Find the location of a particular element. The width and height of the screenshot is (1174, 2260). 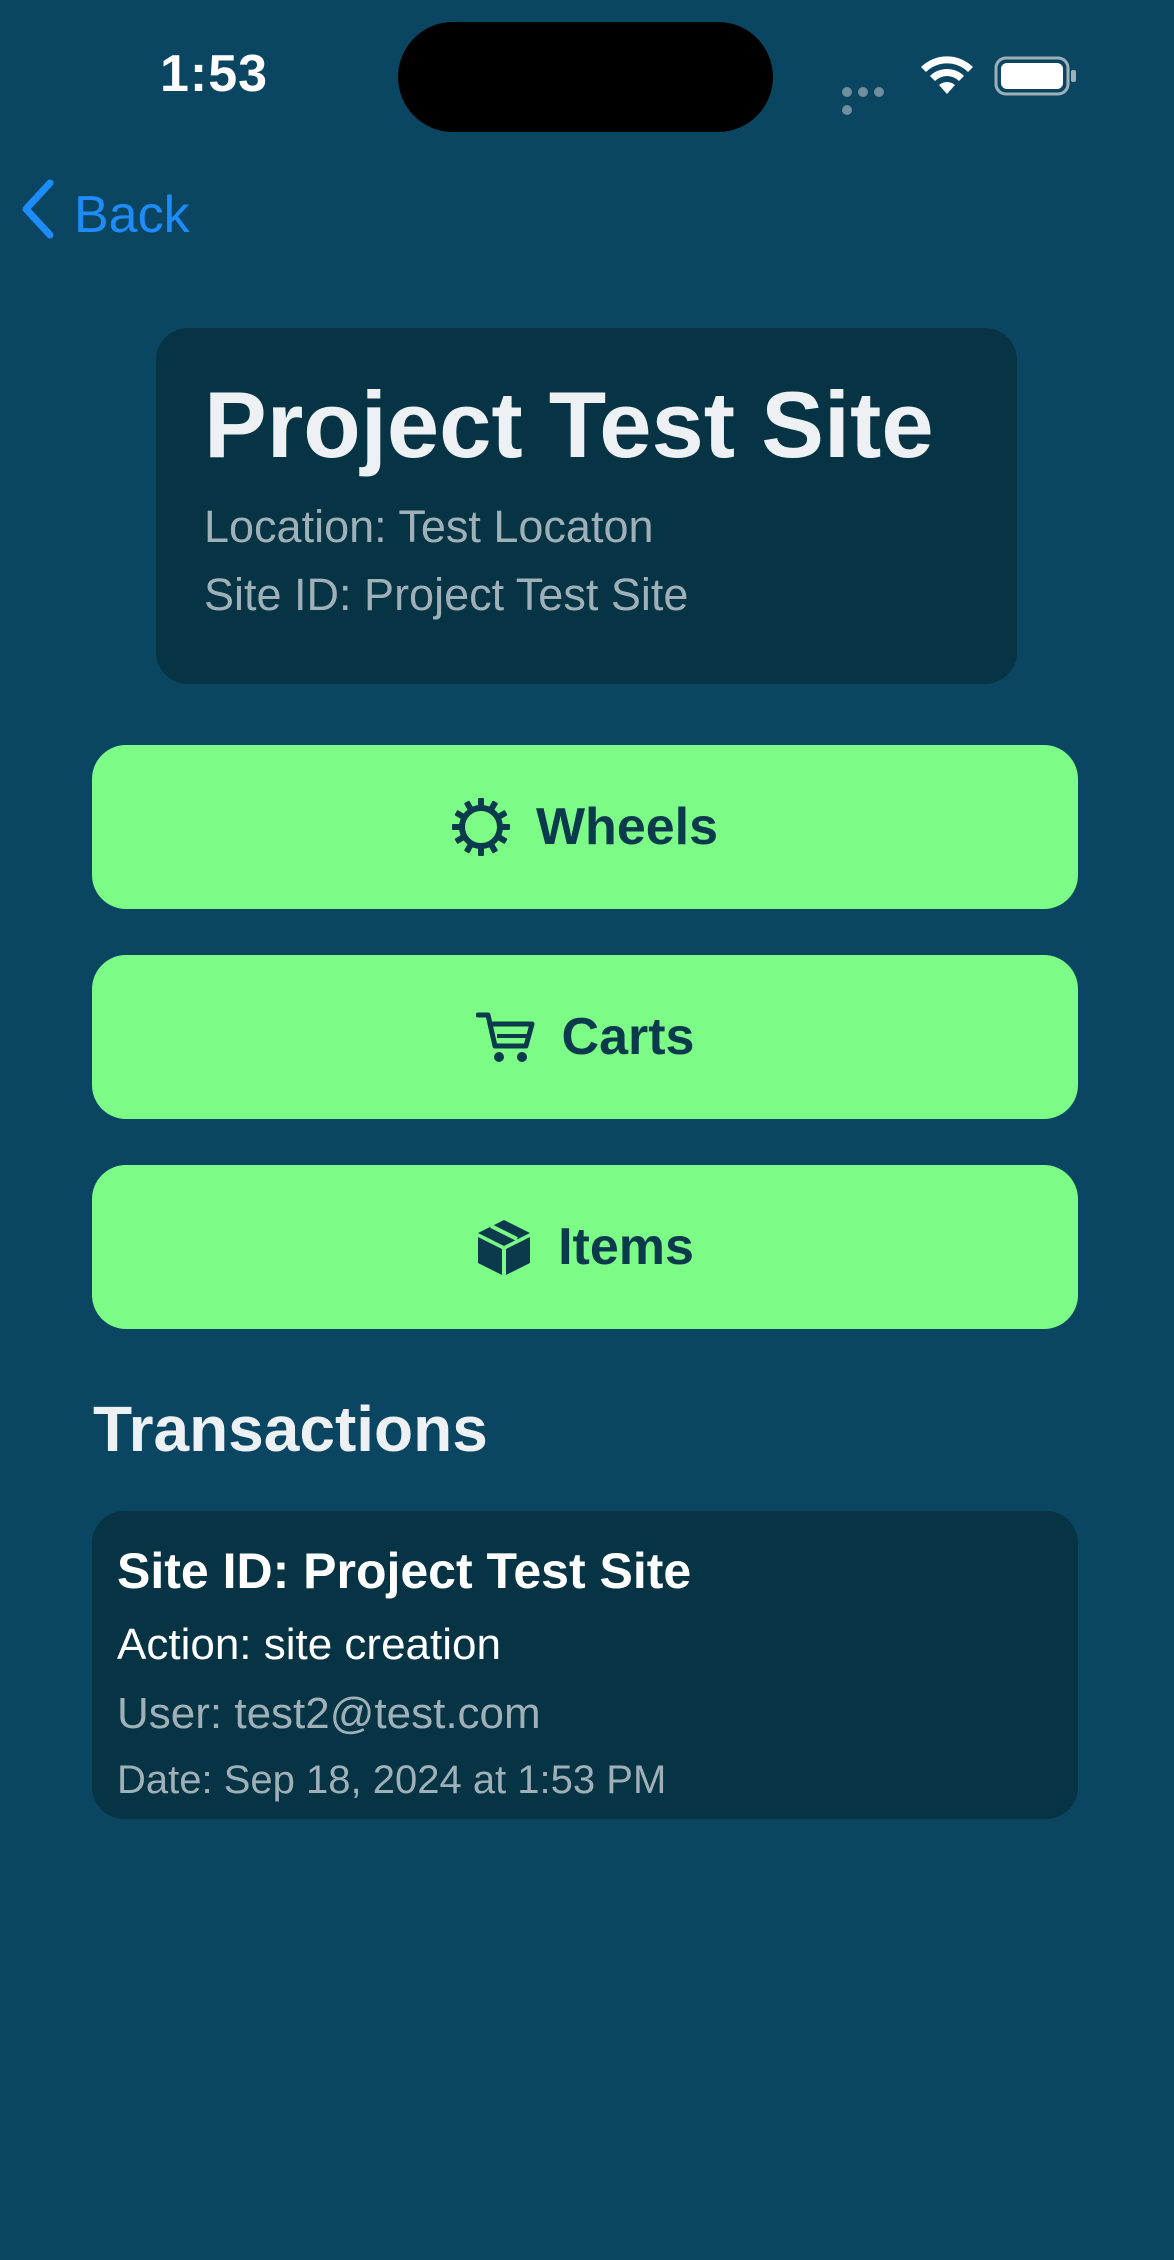

cart-icon is located at coordinates (505, 1037).